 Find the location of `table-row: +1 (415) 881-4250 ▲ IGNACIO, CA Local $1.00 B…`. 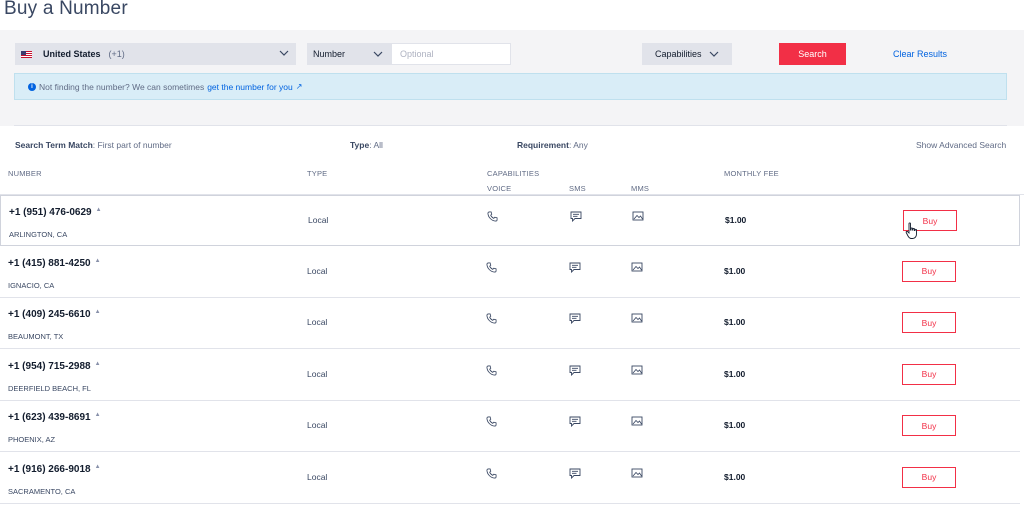

table-row: +1 (415) 881-4250 ▲ IGNACIO, CA Local $1.00 B… is located at coordinates (510, 272).